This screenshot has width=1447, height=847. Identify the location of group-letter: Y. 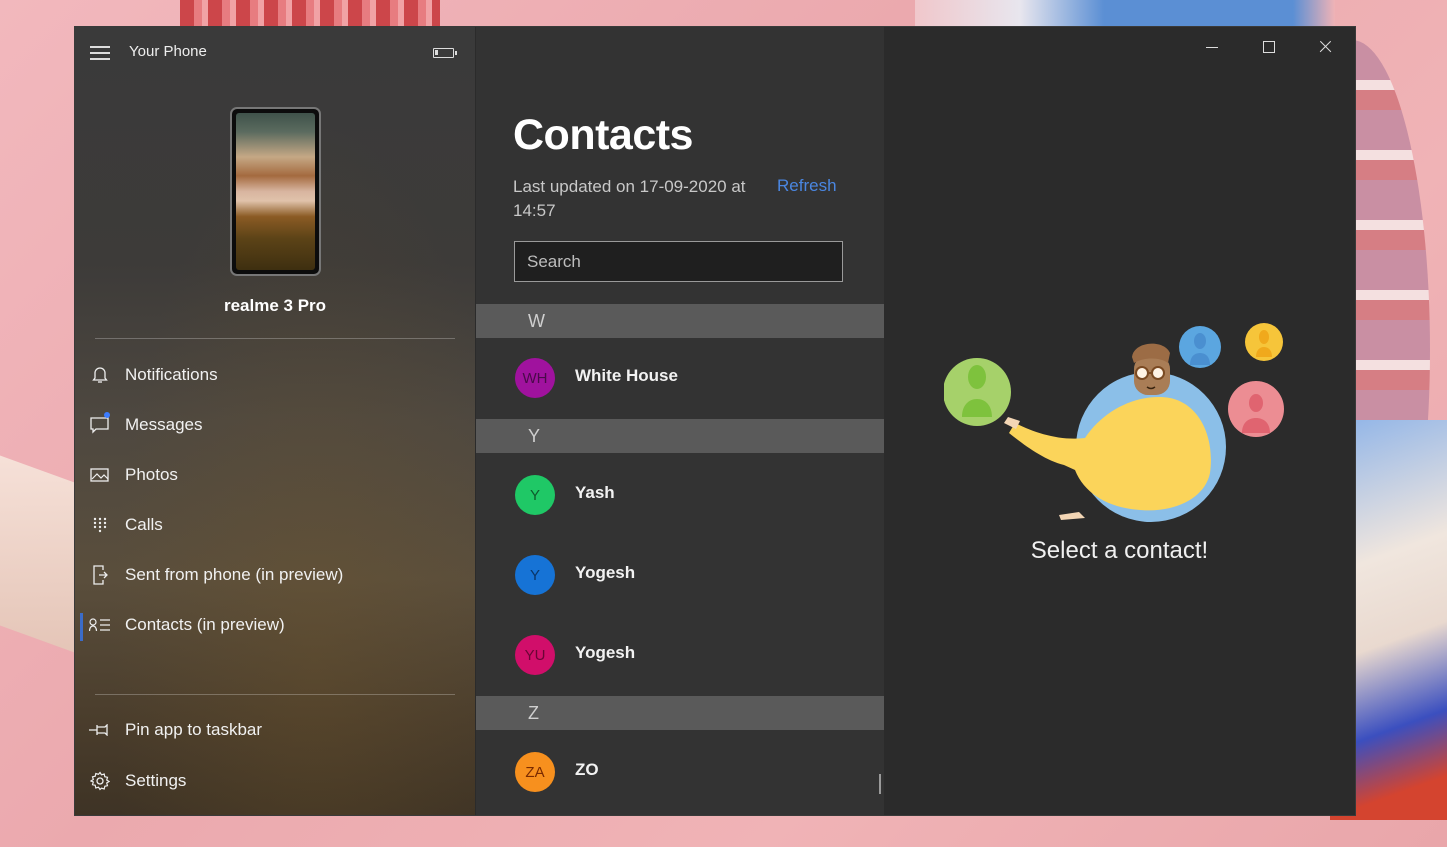
(534, 436).